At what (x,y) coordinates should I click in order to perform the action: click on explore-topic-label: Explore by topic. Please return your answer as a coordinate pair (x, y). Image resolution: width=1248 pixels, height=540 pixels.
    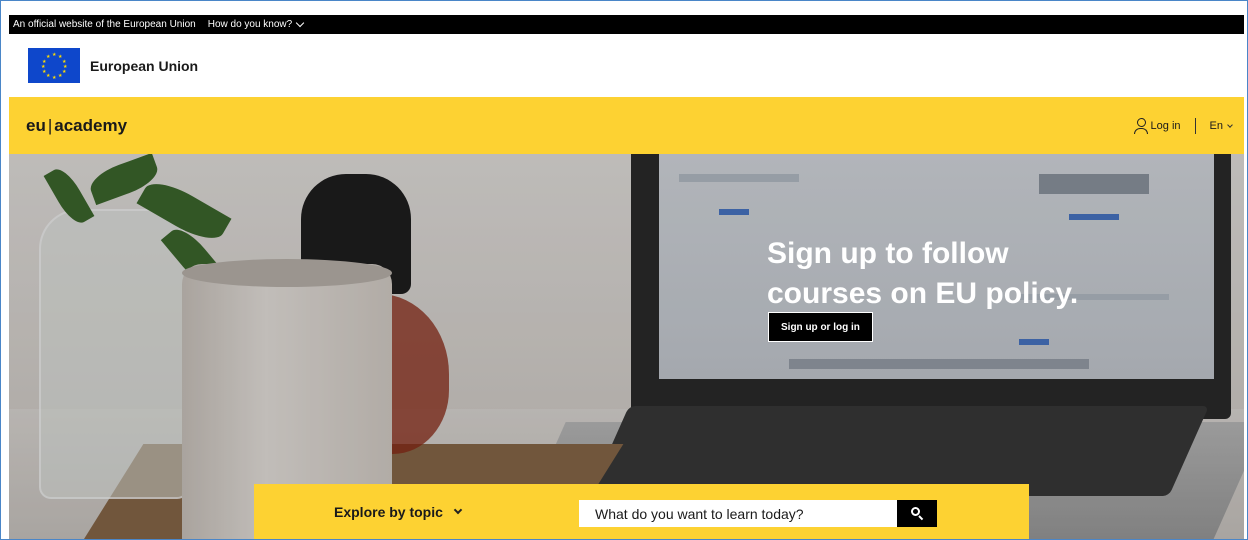
    Looking at the image, I should click on (388, 512).